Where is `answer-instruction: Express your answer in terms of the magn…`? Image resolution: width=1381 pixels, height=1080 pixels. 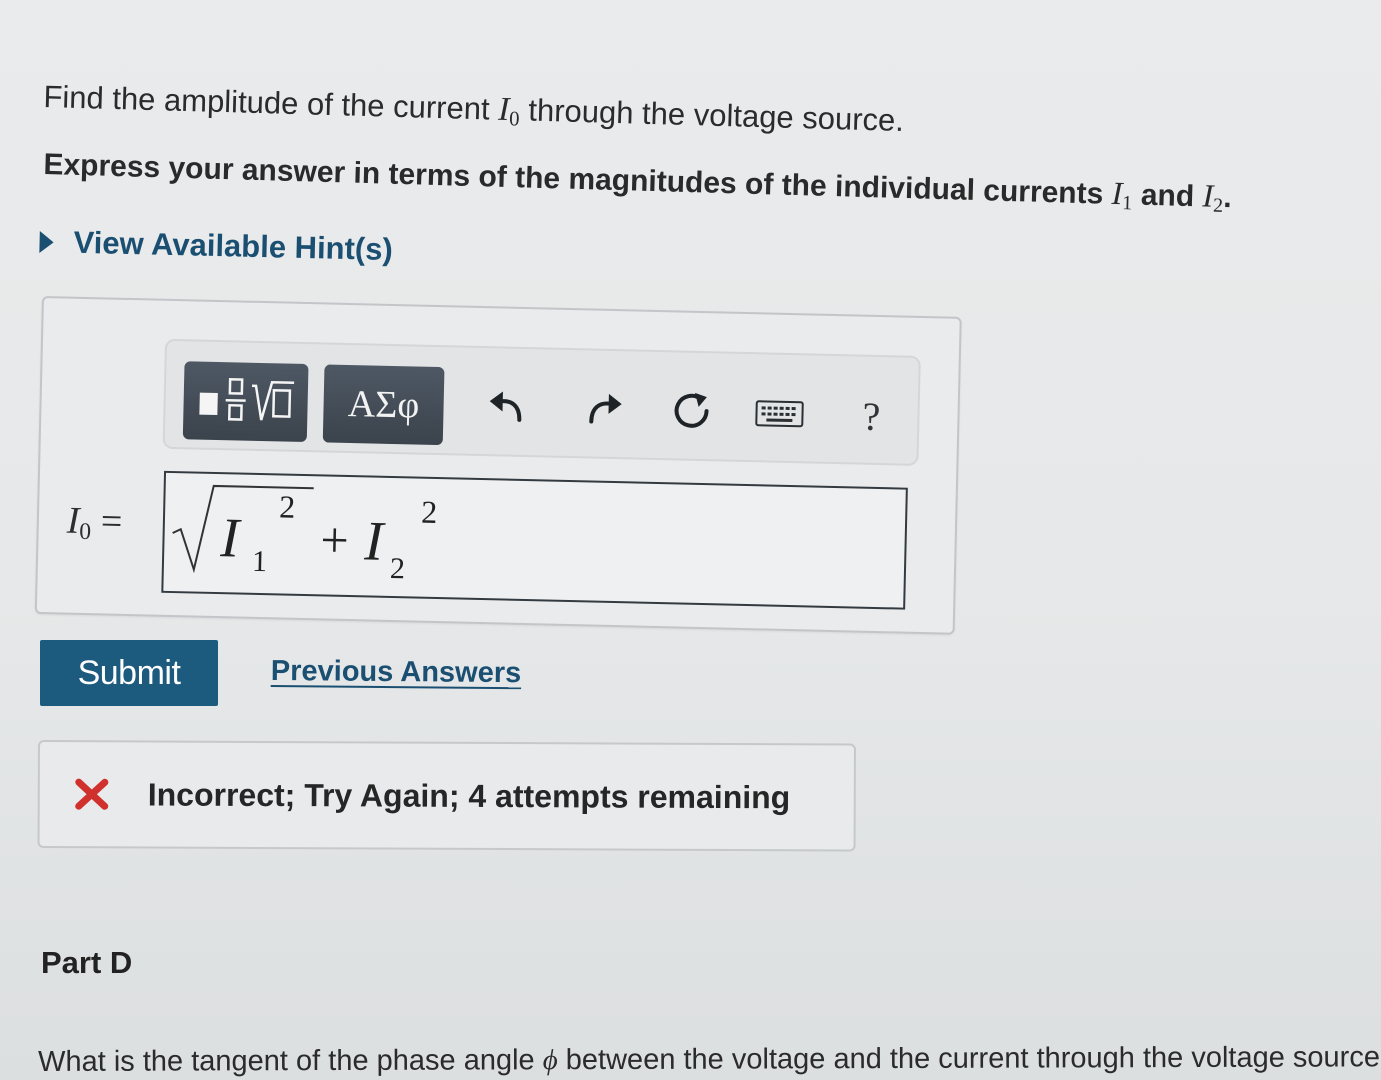
answer-instruction: Express your answer in terms of the magn… is located at coordinates (638, 182).